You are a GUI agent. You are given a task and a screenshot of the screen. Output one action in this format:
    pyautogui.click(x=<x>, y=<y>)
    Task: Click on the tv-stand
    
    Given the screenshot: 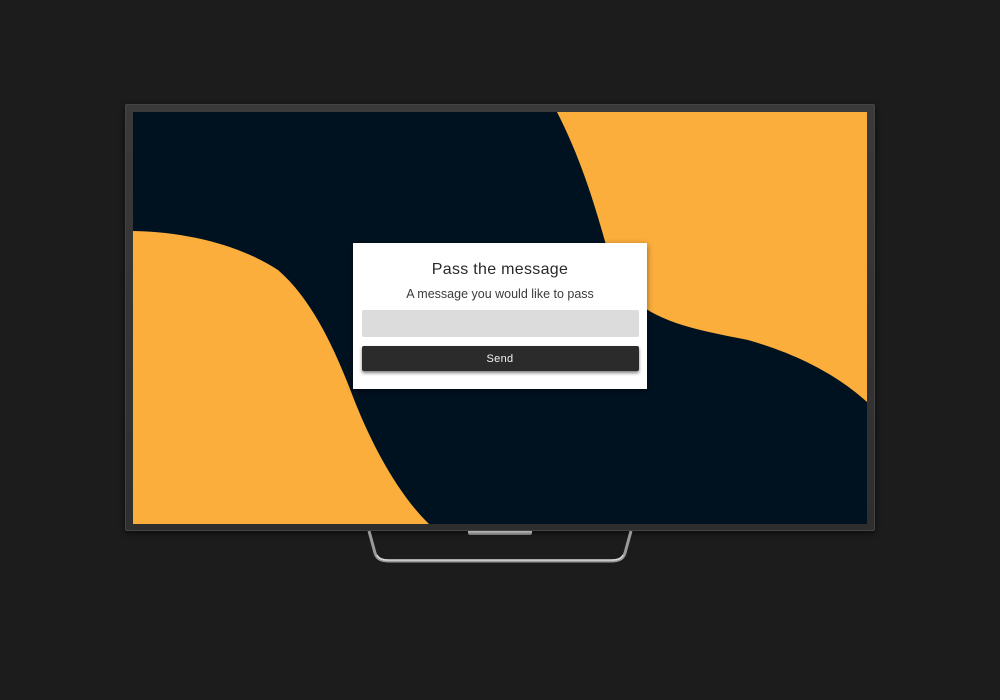 What is the action you would take?
    pyautogui.click(x=500, y=547)
    